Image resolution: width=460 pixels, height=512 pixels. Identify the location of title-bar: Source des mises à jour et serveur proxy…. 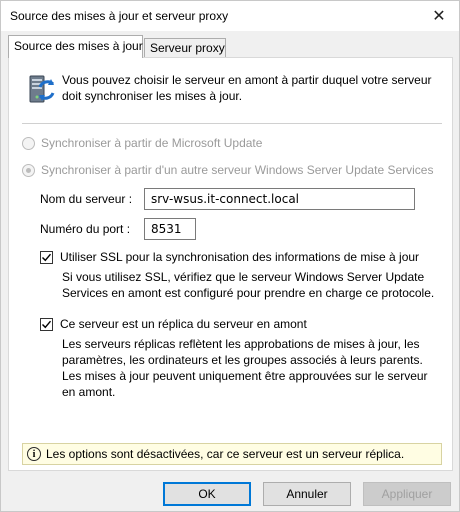
(230, 16).